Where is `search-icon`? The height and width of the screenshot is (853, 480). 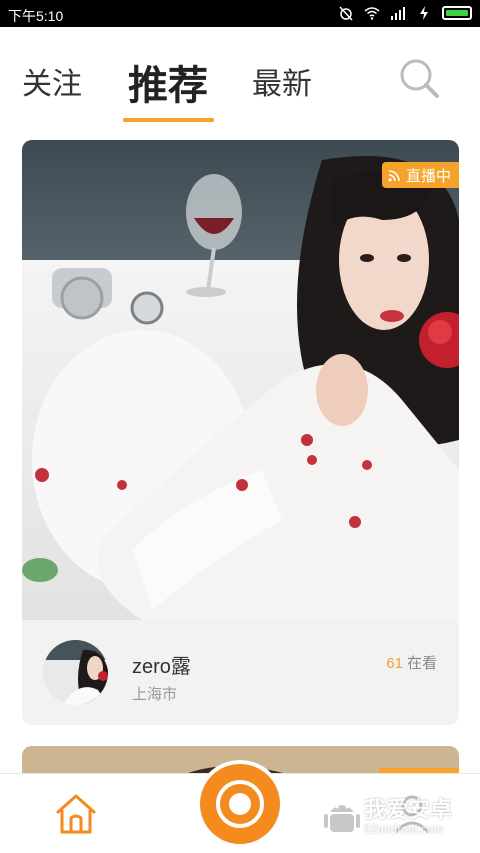 search-icon is located at coordinates (419, 78).